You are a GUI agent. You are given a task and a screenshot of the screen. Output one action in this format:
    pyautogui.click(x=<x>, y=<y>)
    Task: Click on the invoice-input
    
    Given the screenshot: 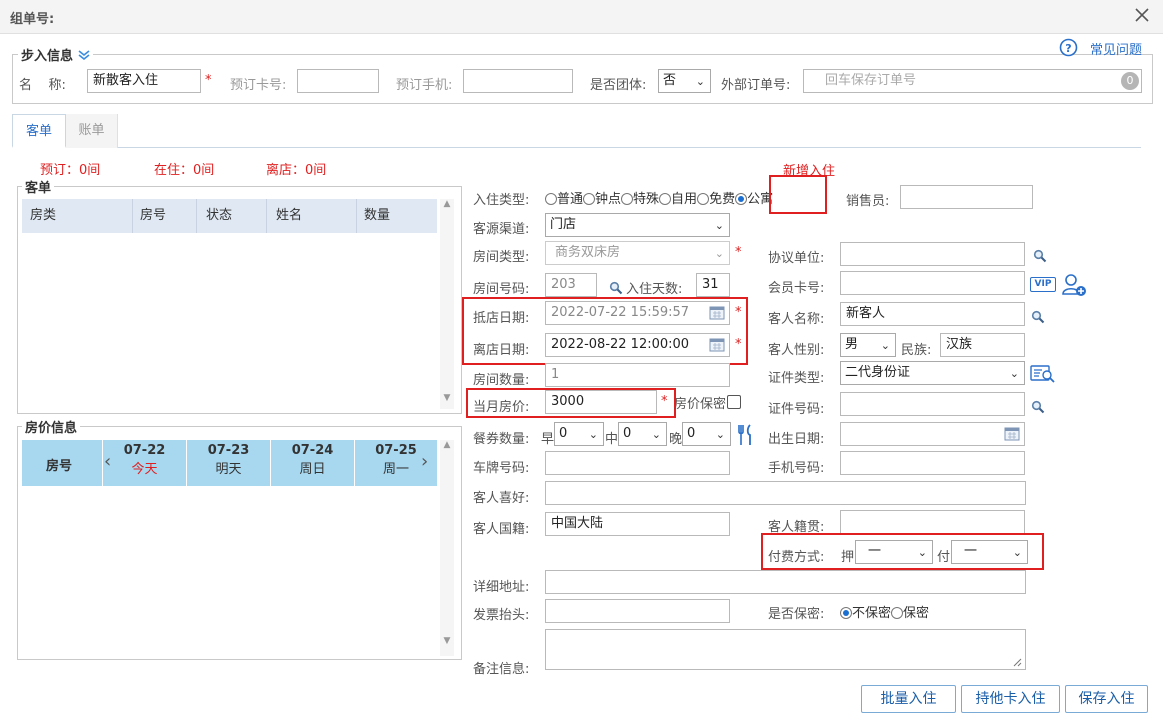 What is the action you would take?
    pyautogui.click(x=637, y=611)
    